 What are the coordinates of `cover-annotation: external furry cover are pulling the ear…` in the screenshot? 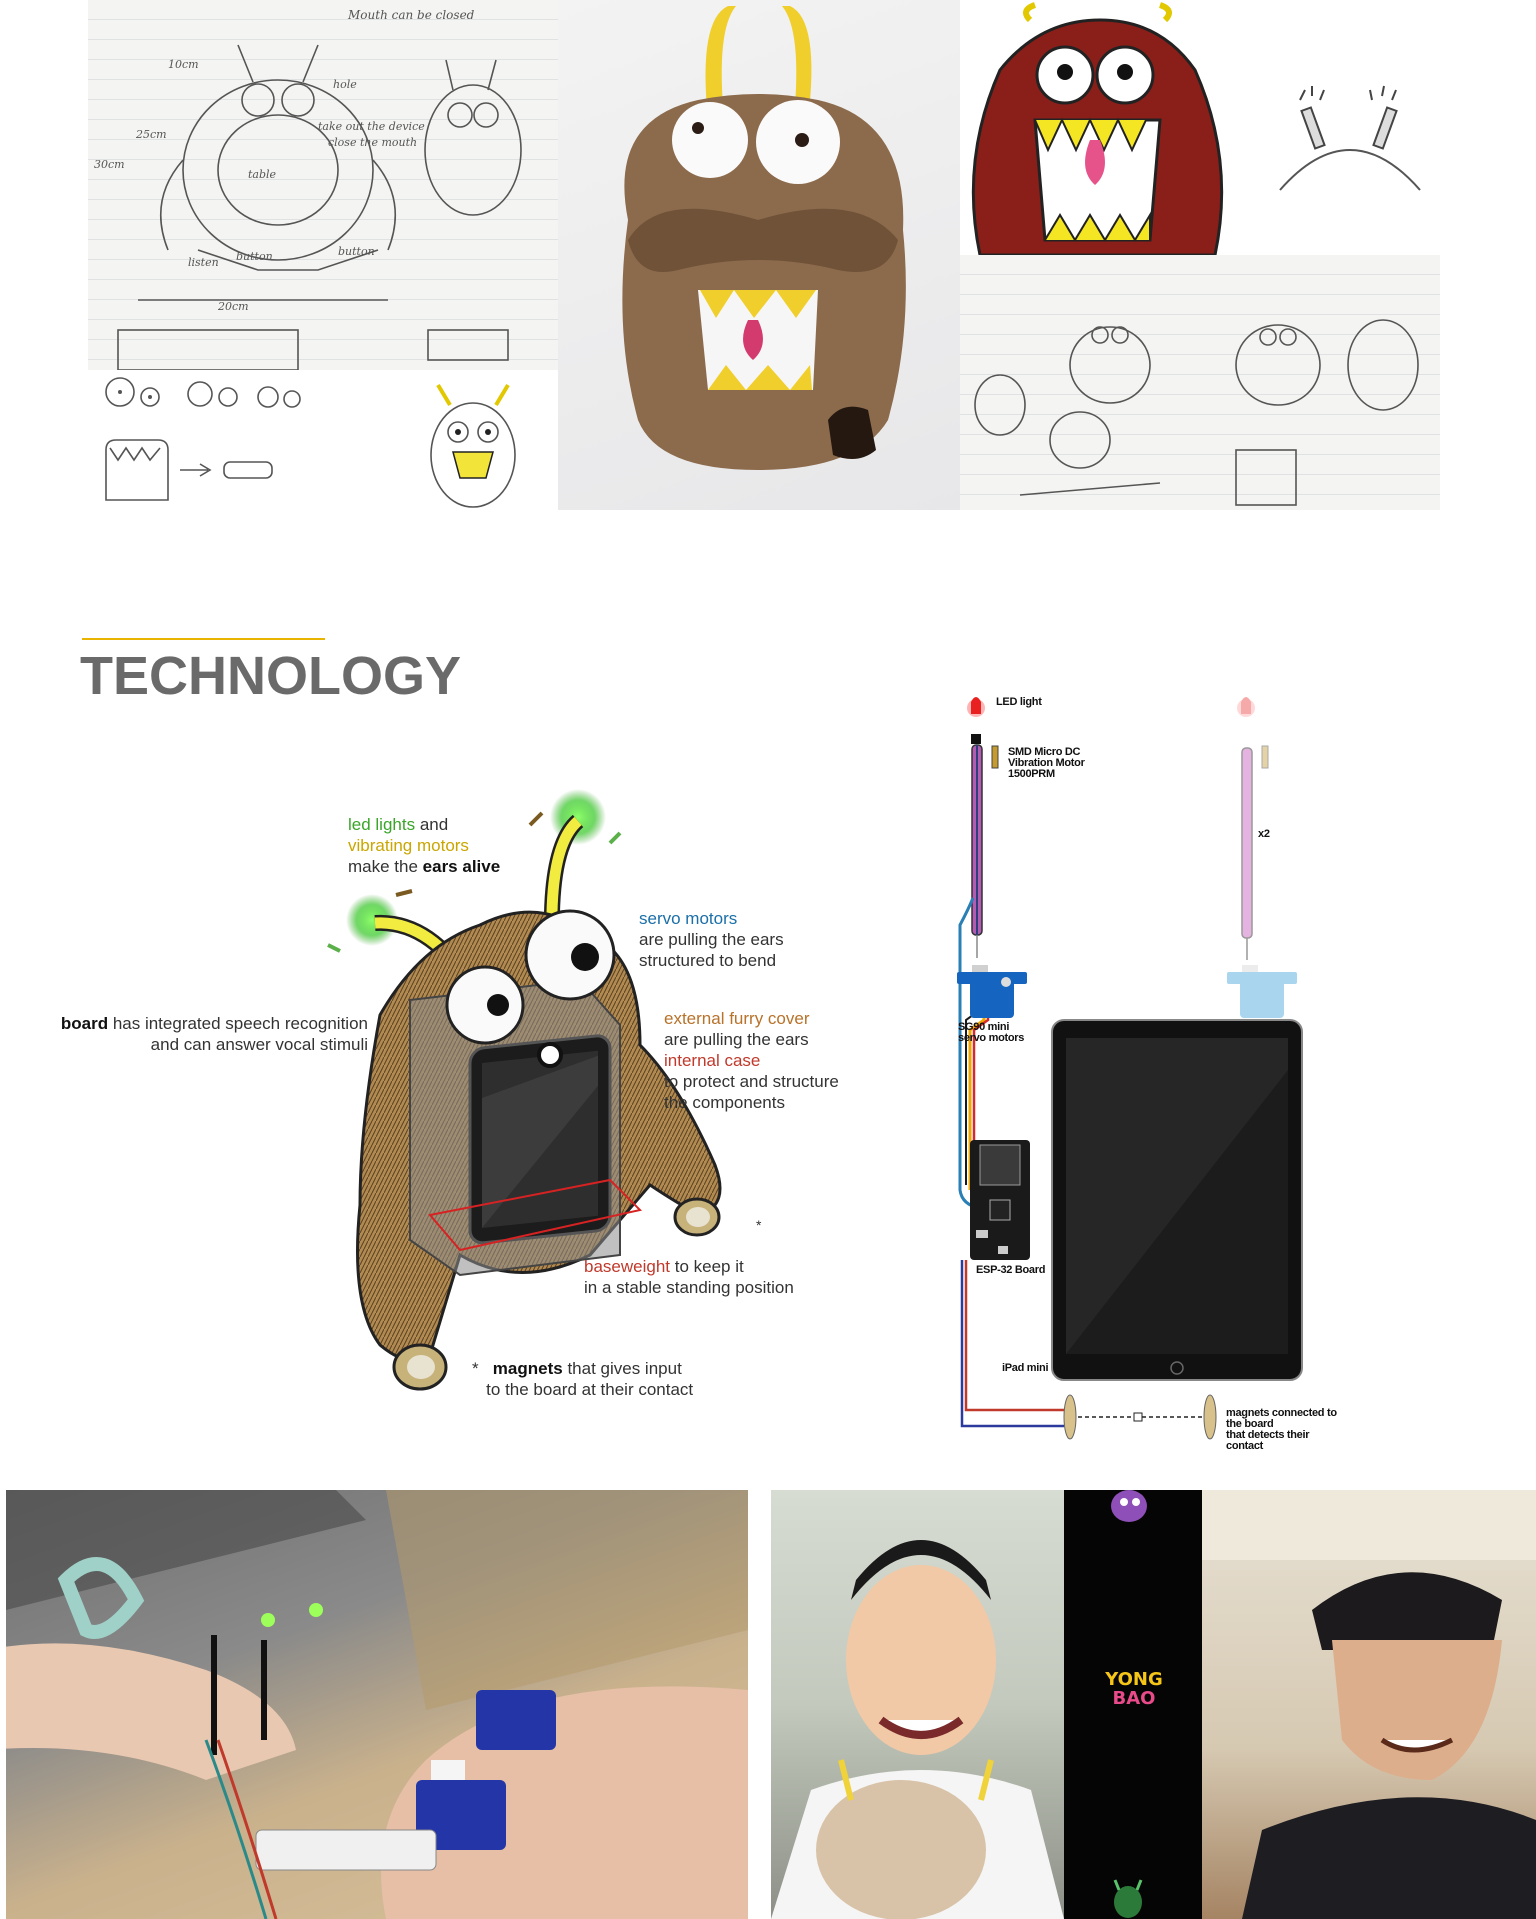 It's located at (751, 1060).